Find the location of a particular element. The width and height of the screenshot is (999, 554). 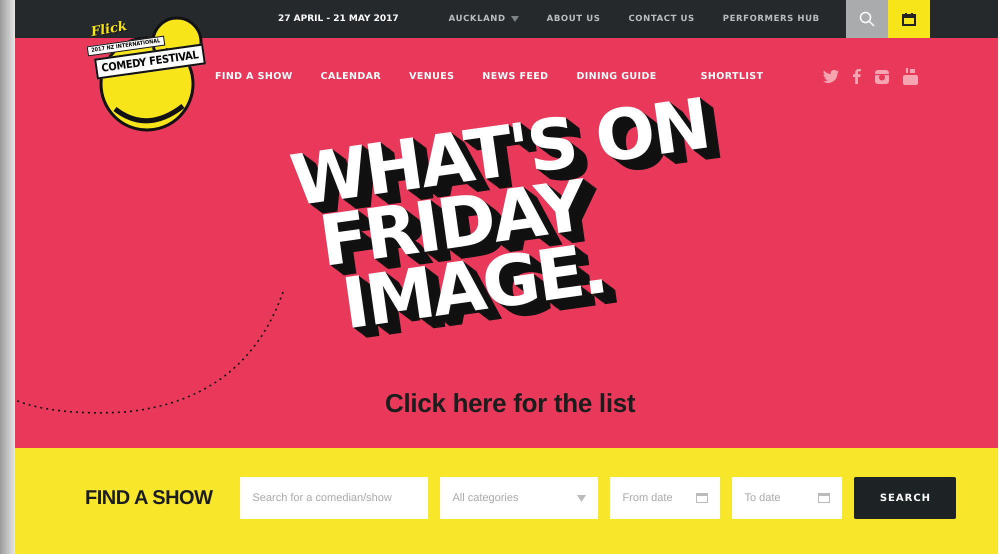

search-button: SEARCH is located at coordinates (905, 498).